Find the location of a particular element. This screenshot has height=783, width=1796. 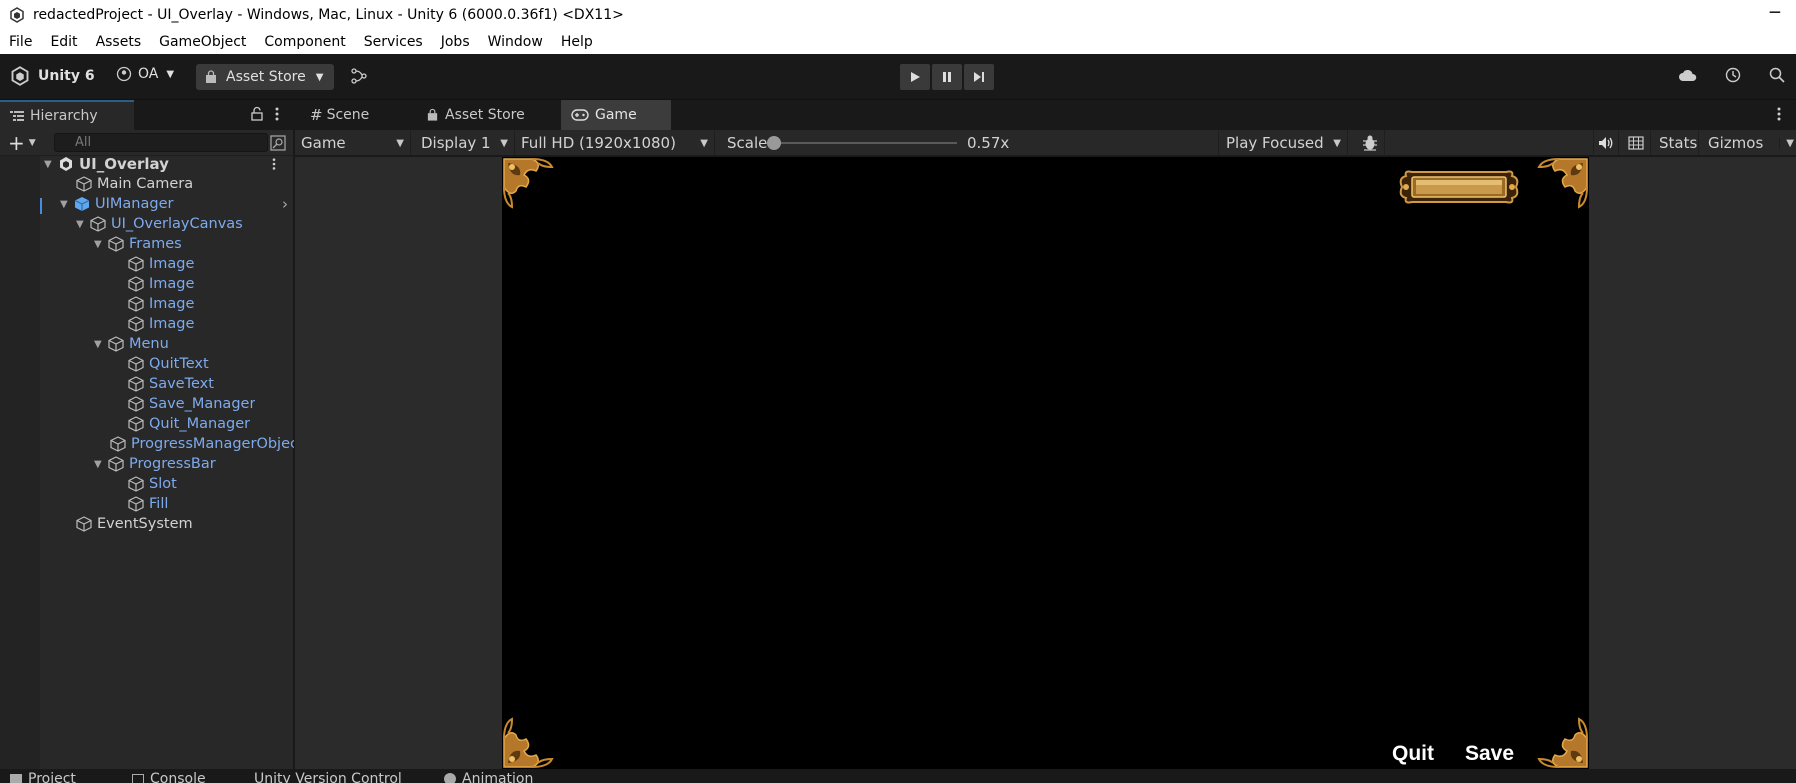

hierarchy-item-save-manager: Save_Manager is located at coordinates (191, 404).